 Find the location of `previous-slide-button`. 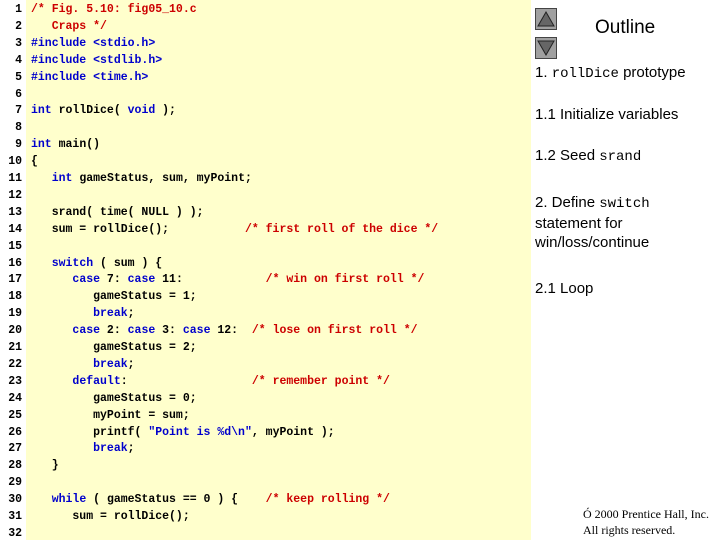

previous-slide-button is located at coordinates (546, 19).